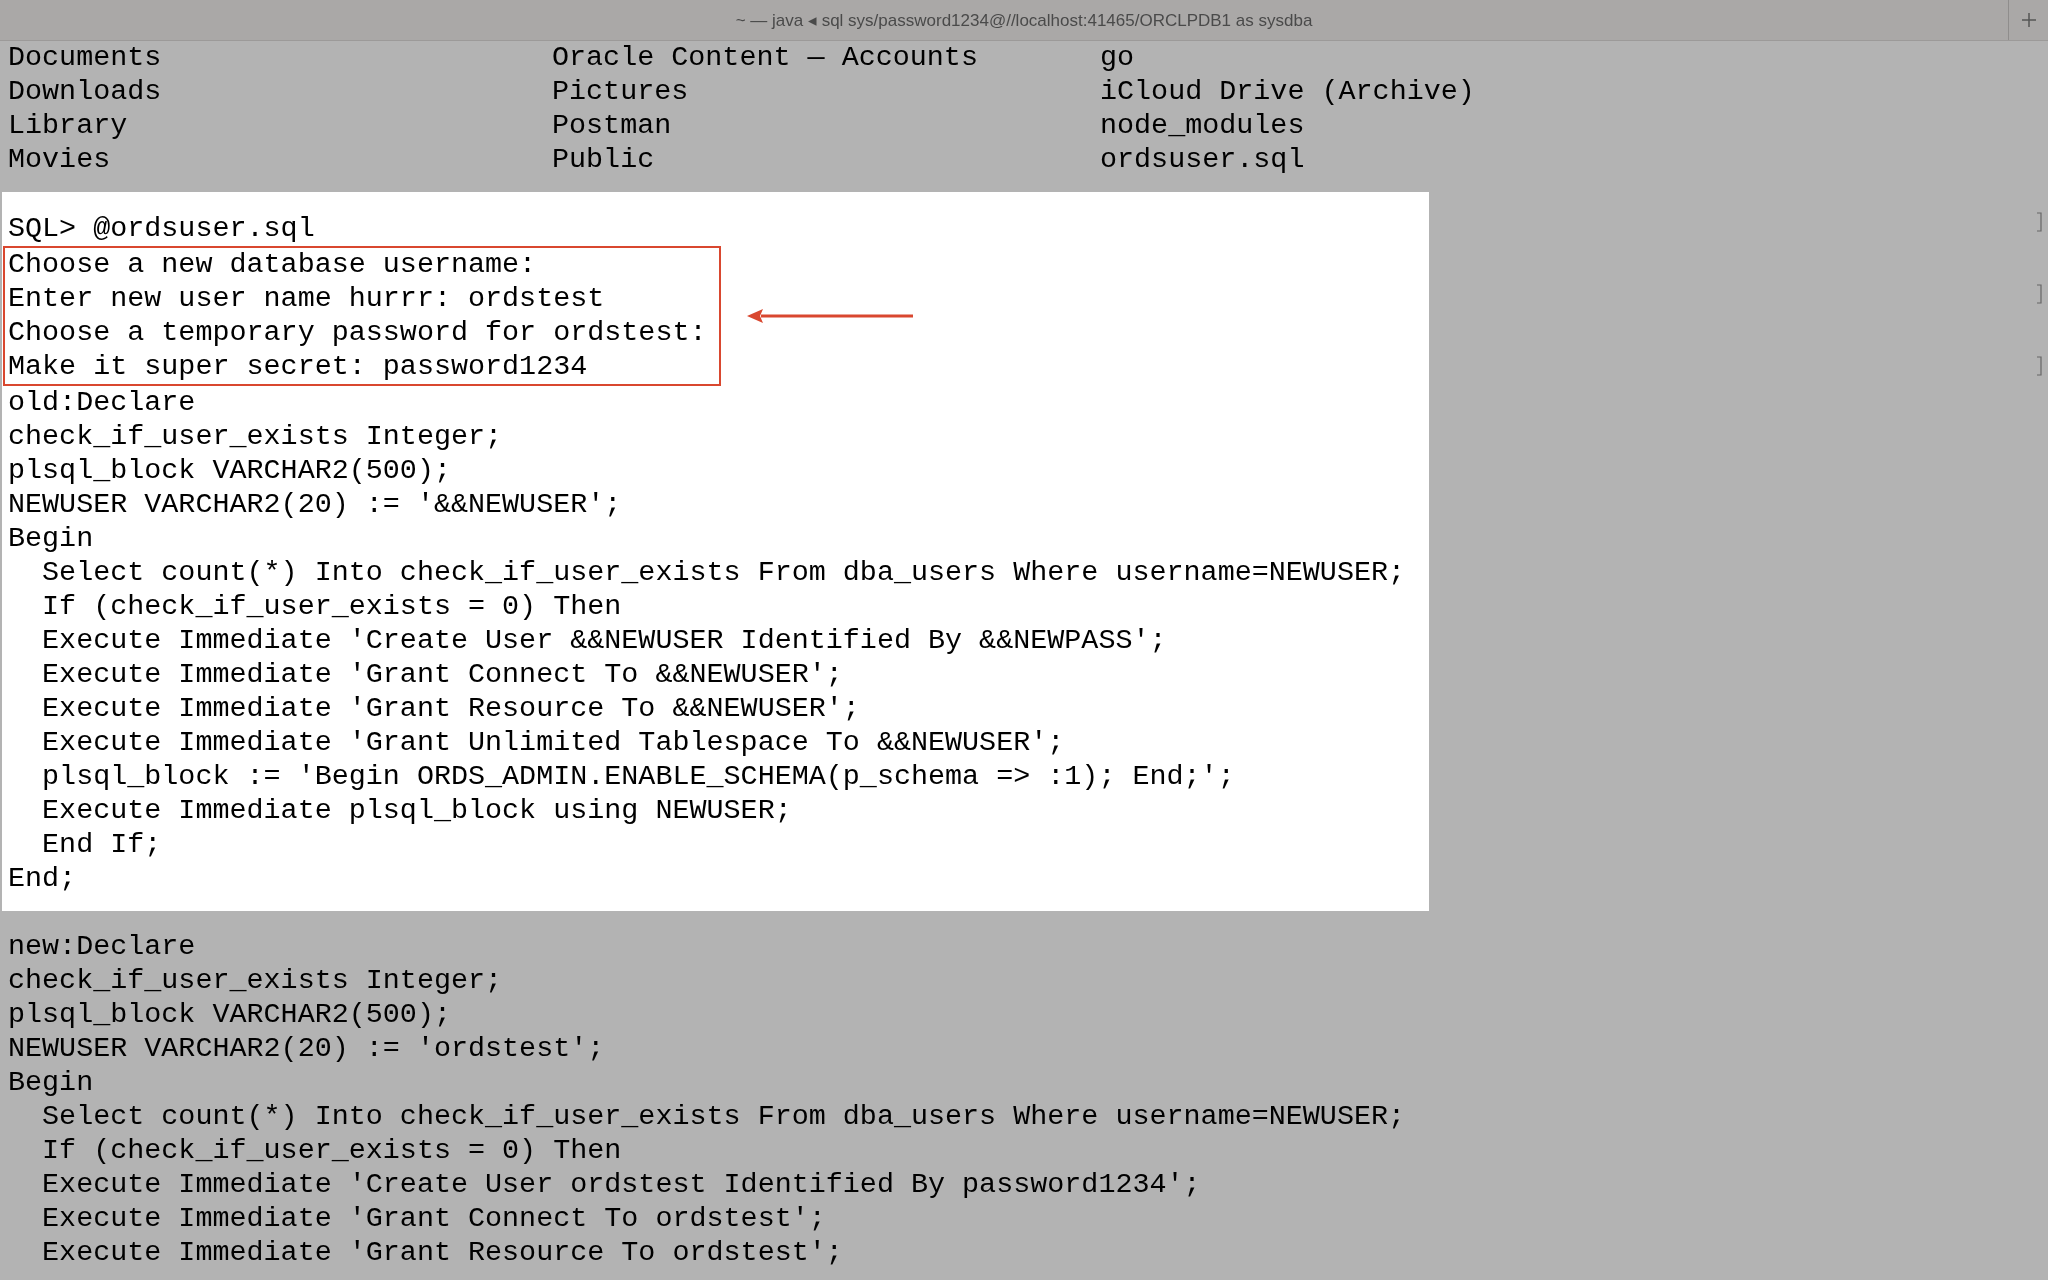 This screenshot has width=2048, height=1280. I want to click on terminal-line: Make it super secret: password1234, so click(298, 367).